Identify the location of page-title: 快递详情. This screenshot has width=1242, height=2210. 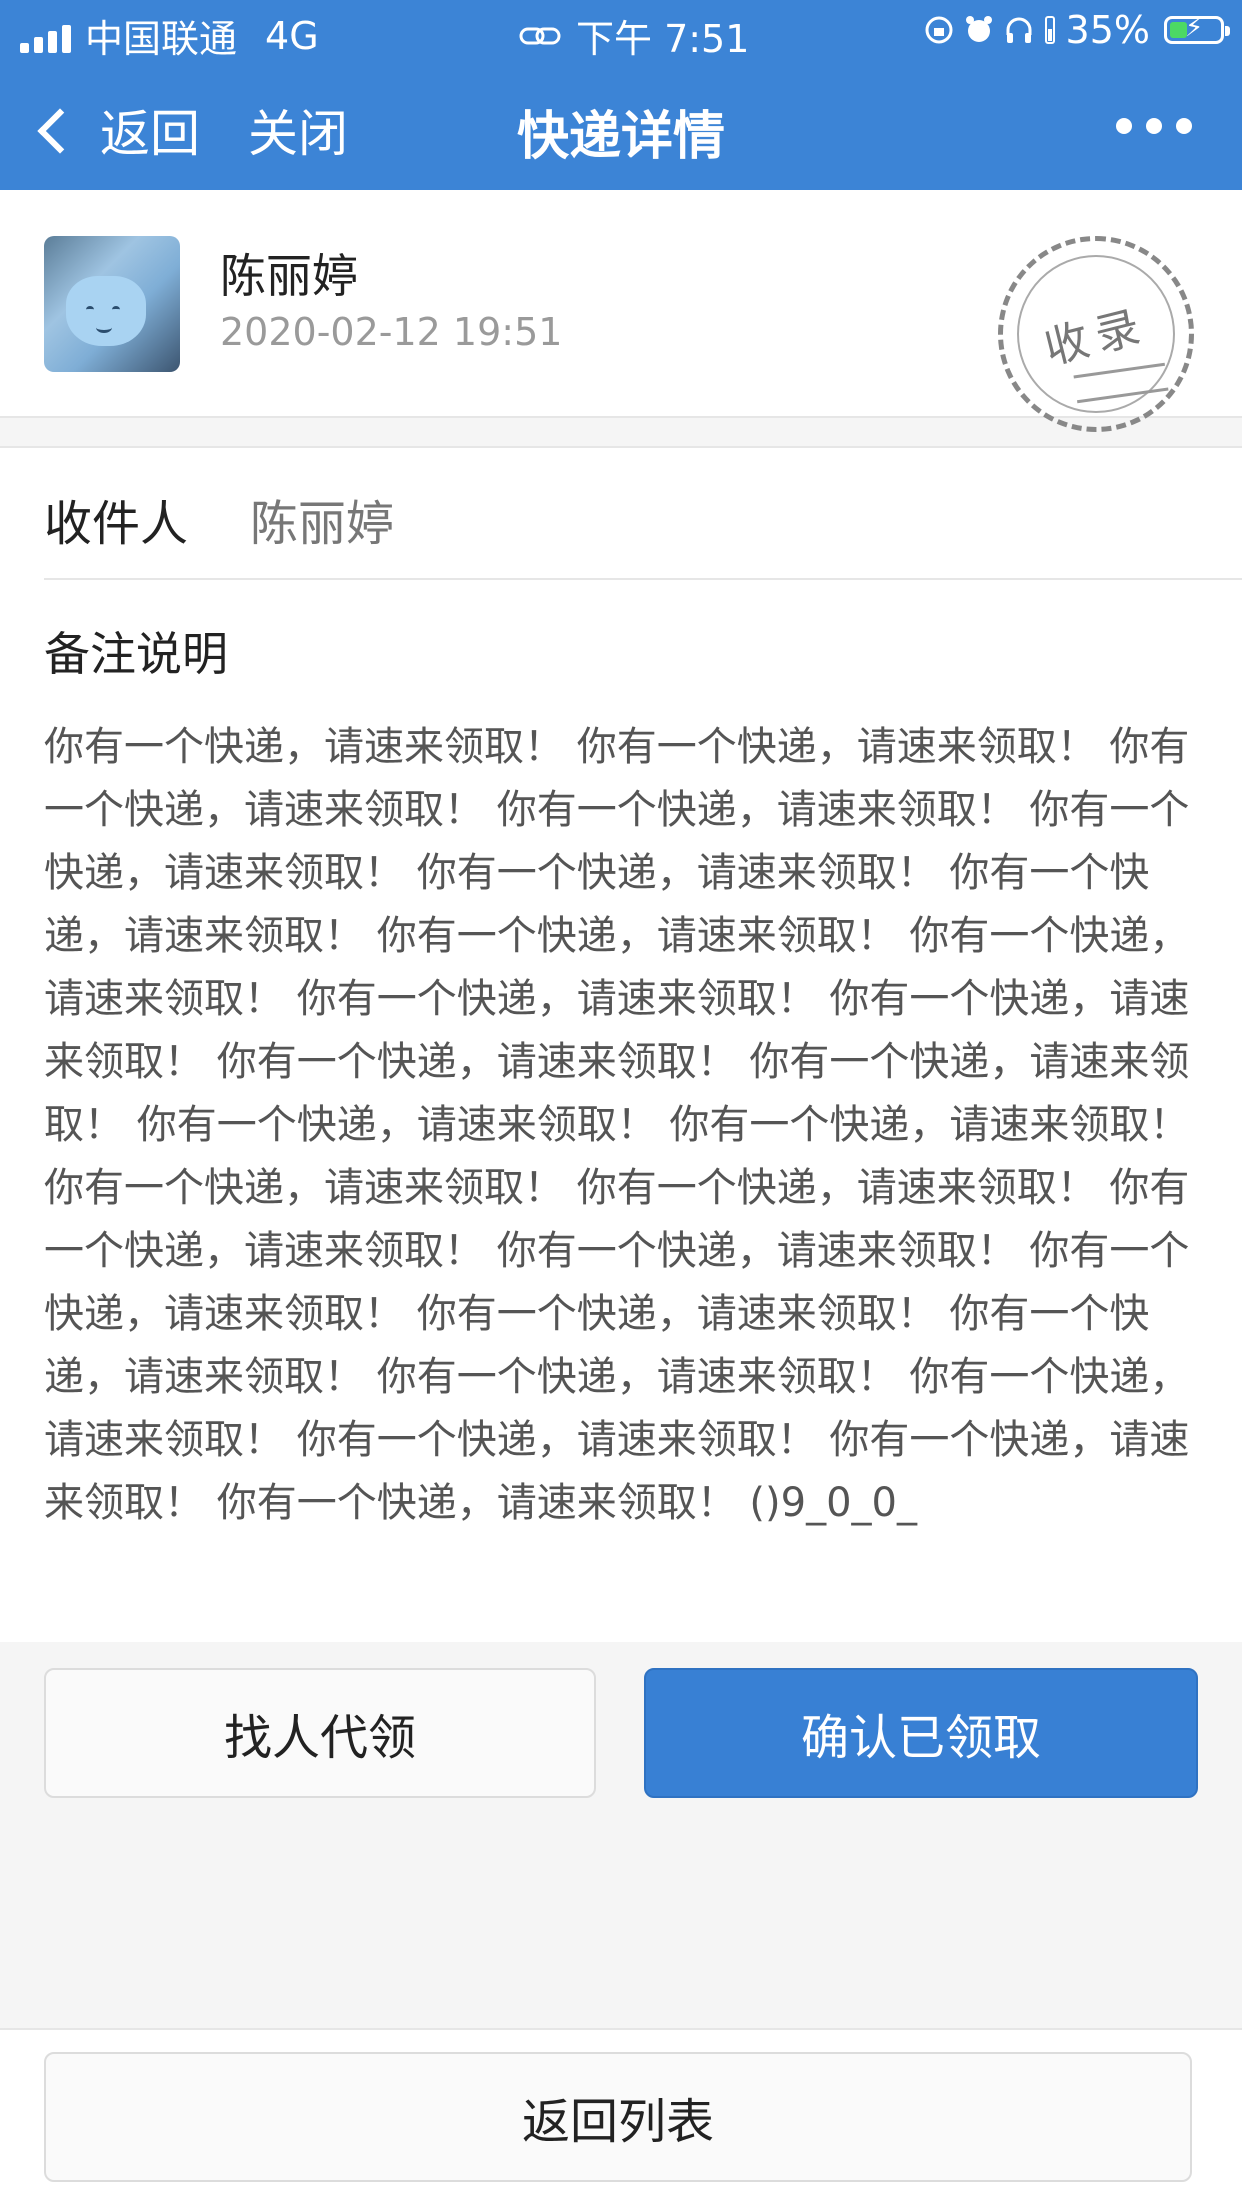
(620, 137).